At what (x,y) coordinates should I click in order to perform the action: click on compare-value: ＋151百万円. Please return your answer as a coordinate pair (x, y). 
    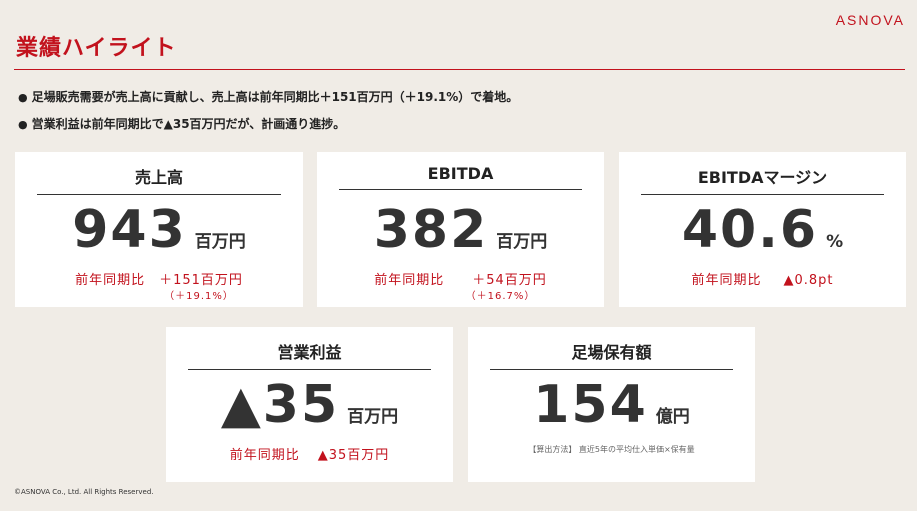
    Looking at the image, I should click on (201, 280).